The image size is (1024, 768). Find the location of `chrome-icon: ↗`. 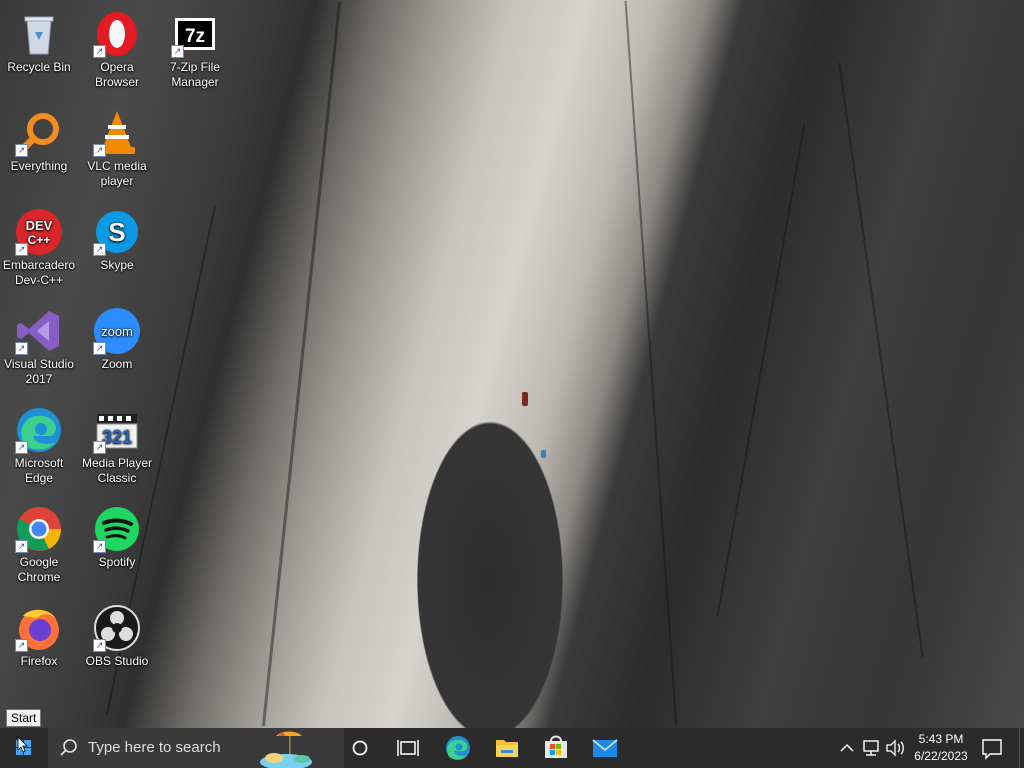

chrome-icon: ↗ is located at coordinates (39, 529).